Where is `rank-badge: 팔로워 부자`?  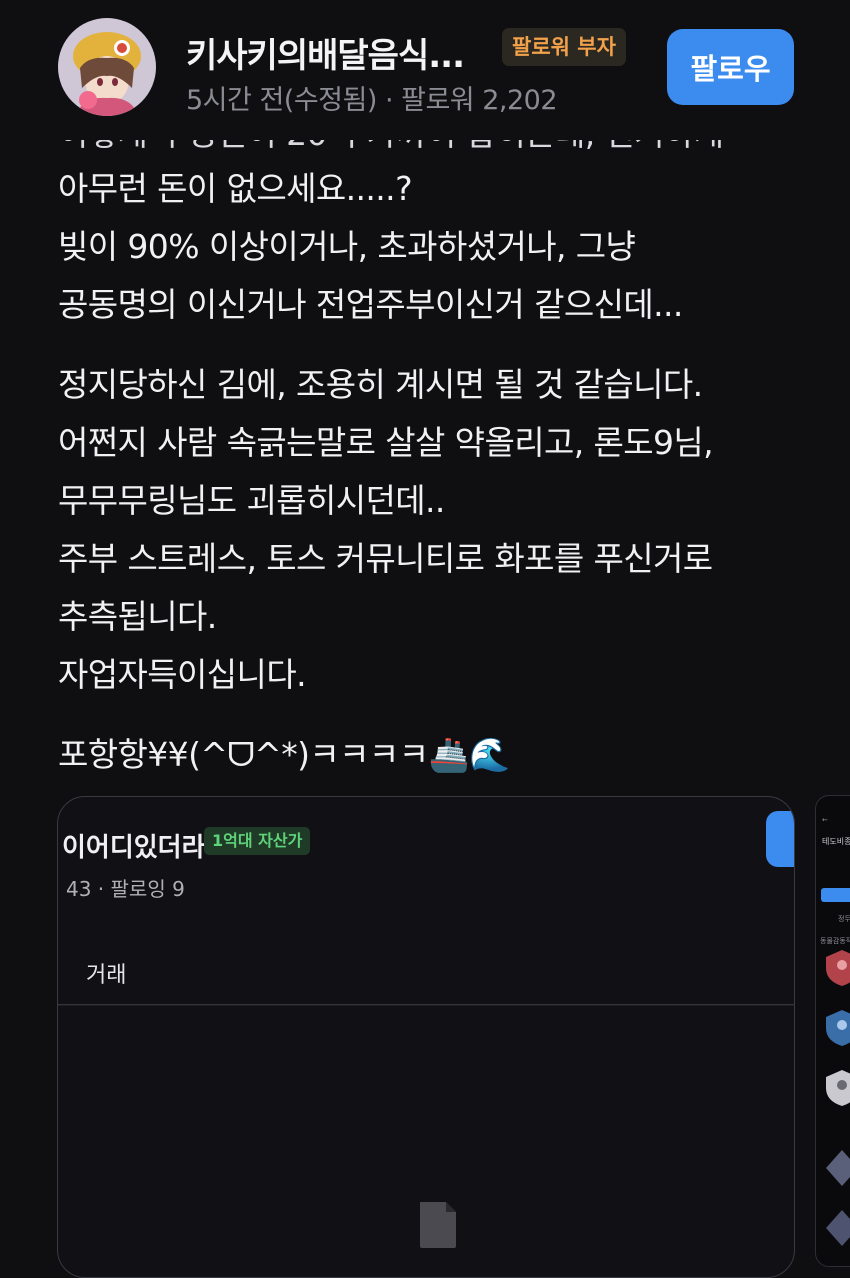 rank-badge: 팔로워 부자 is located at coordinates (564, 47).